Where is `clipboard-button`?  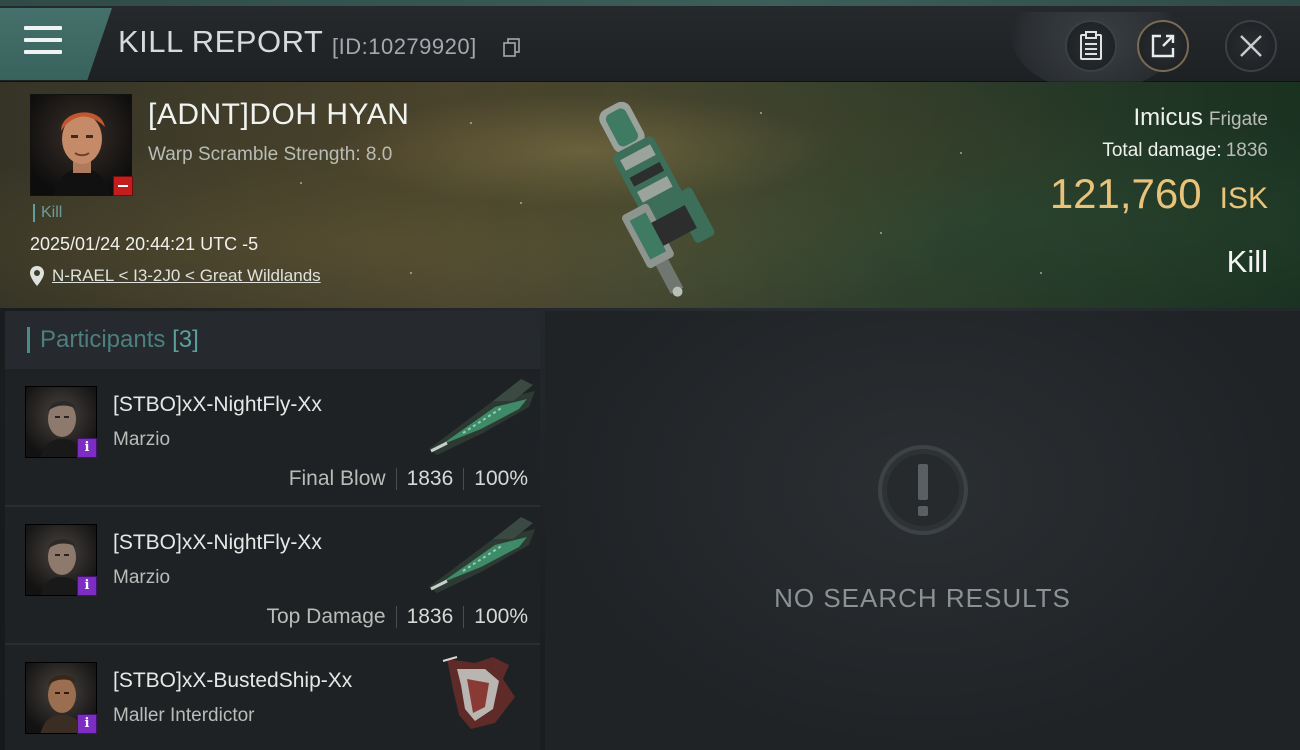
clipboard-button is located at coordinates (1091, 46).